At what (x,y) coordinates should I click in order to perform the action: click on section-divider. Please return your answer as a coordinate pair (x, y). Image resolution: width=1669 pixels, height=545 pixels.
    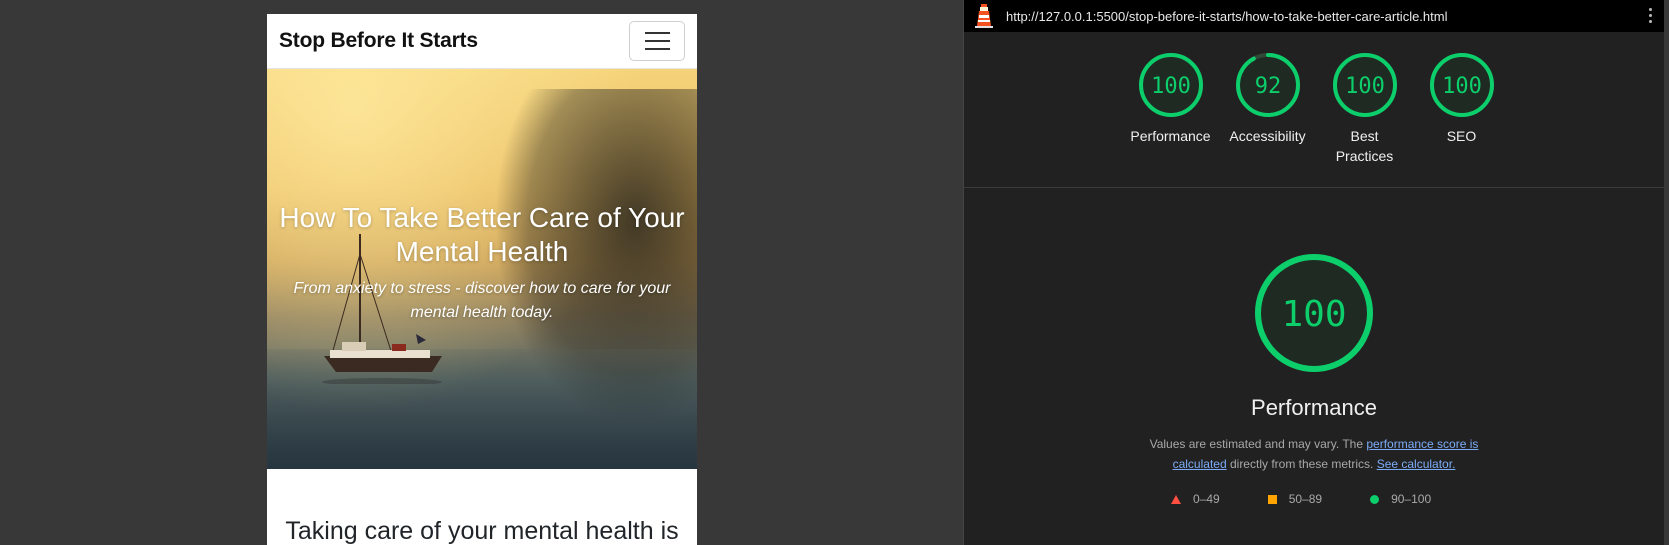
    Looking at the image, I should click on (1314, 187).